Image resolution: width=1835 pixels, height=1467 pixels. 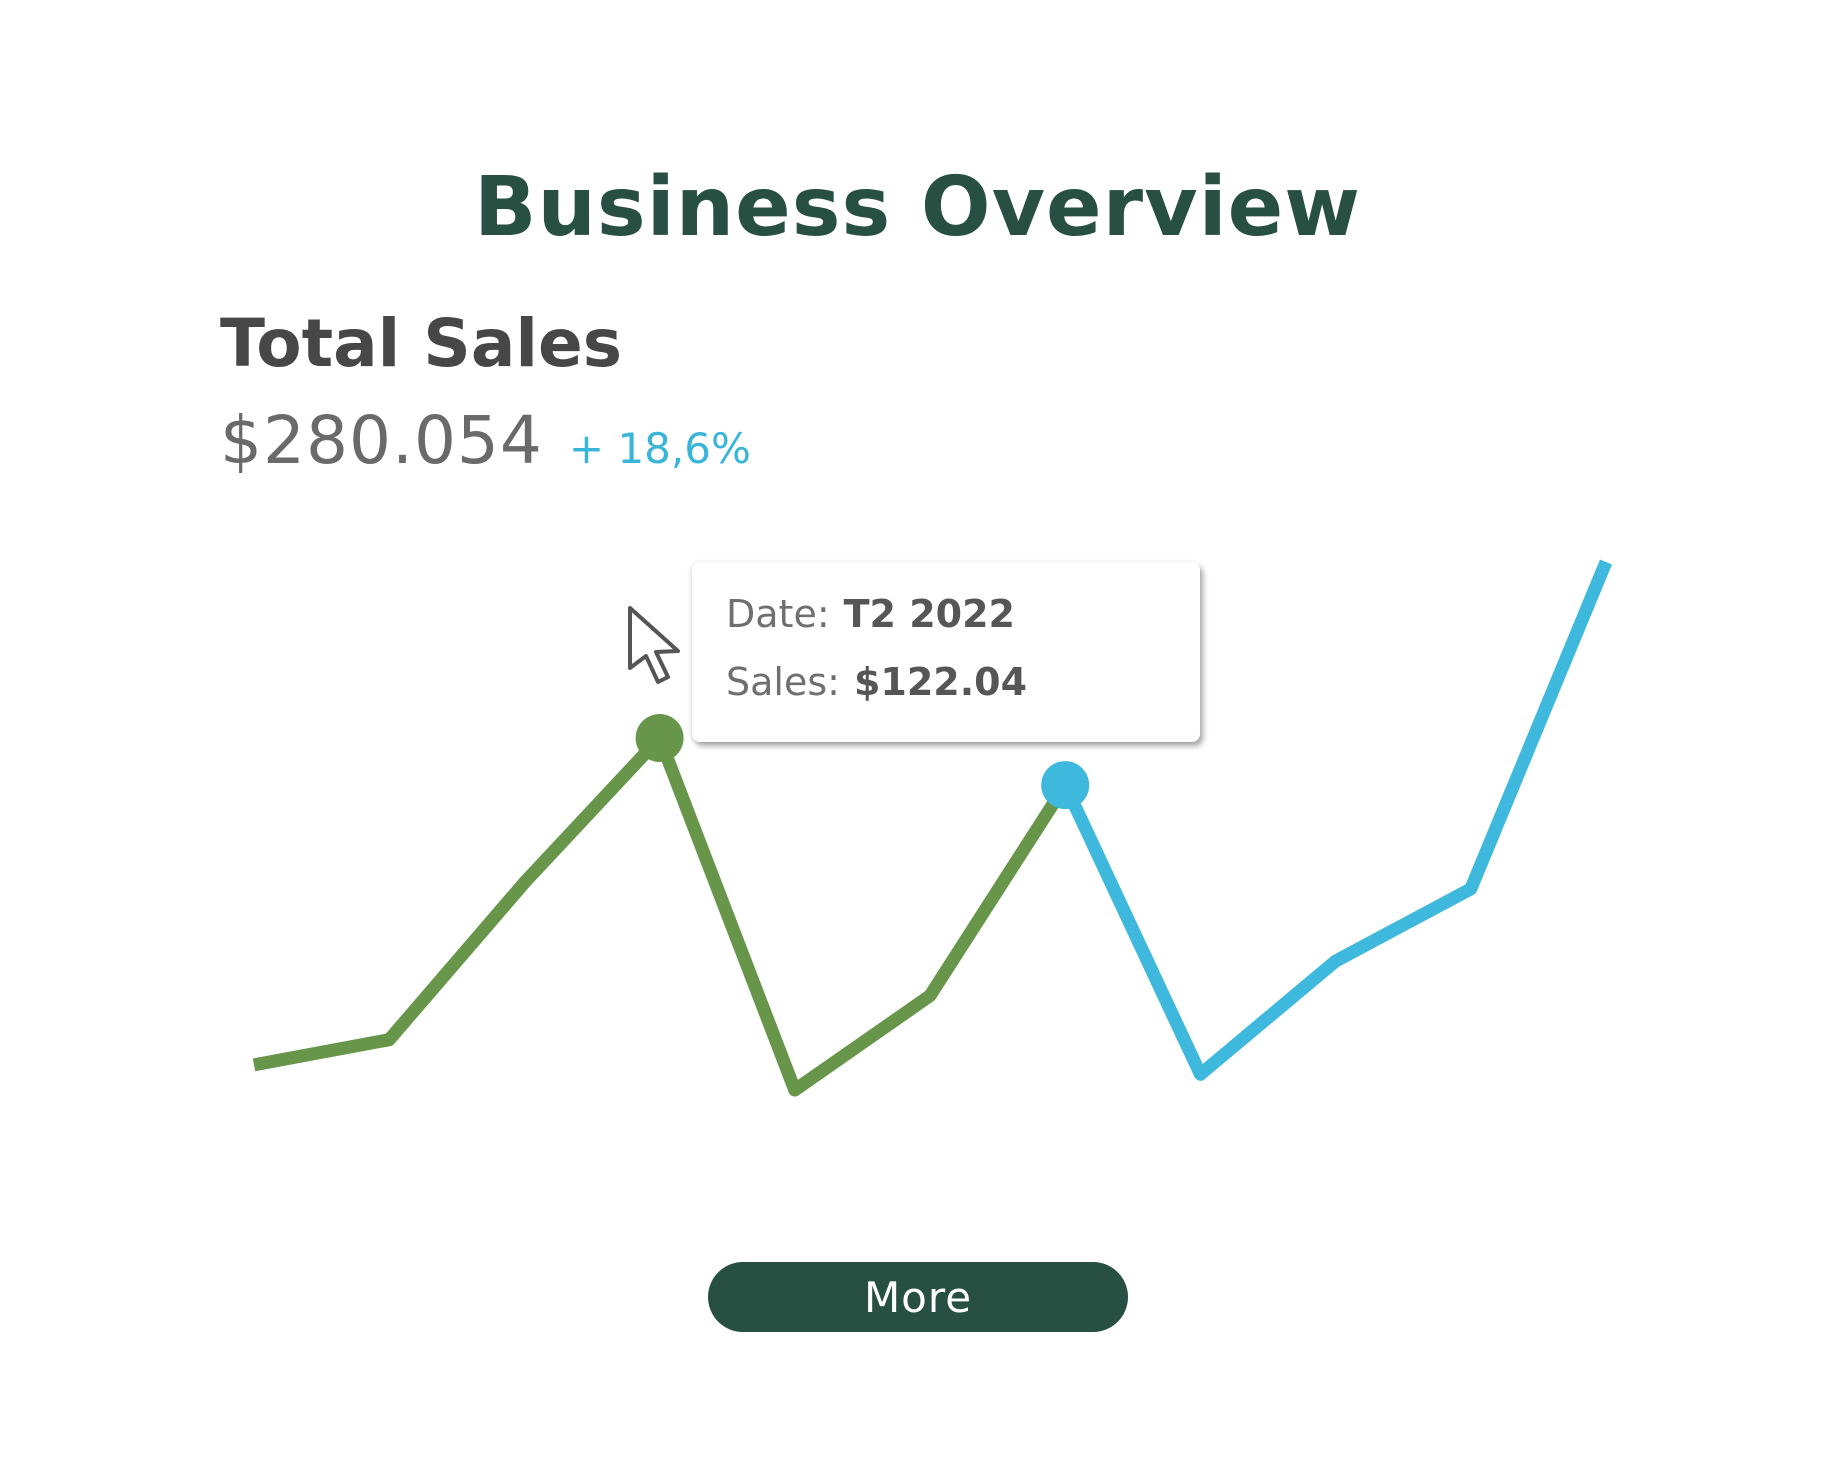 What do you see at coordinates (929, 614) in the screenshot?
I see `tooltip-date-value: T2 2022` at bounding box center [929, 614].